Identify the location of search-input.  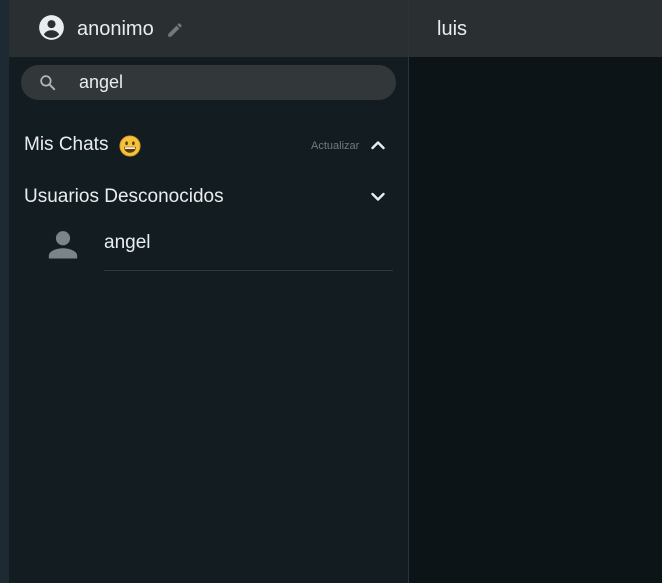
(229, 82).